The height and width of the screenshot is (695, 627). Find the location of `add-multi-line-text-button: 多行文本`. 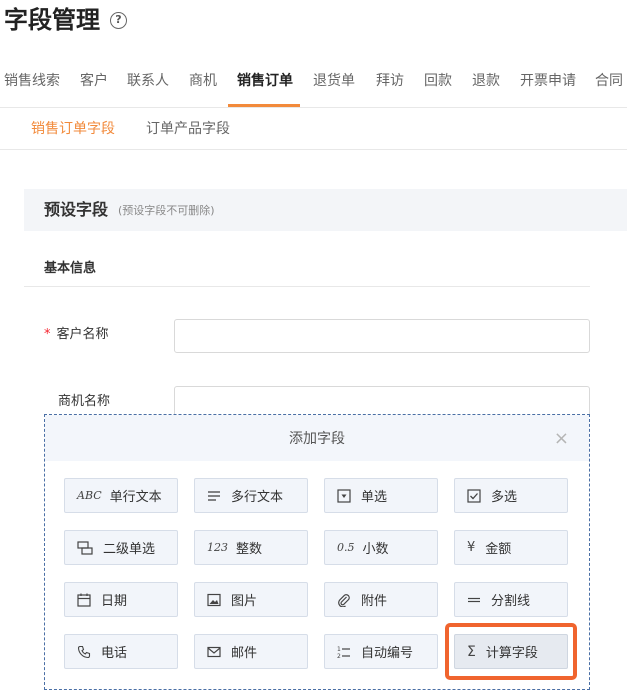

add-multi-line-text-button: 多行文本 is located at coordinates (251, 495).